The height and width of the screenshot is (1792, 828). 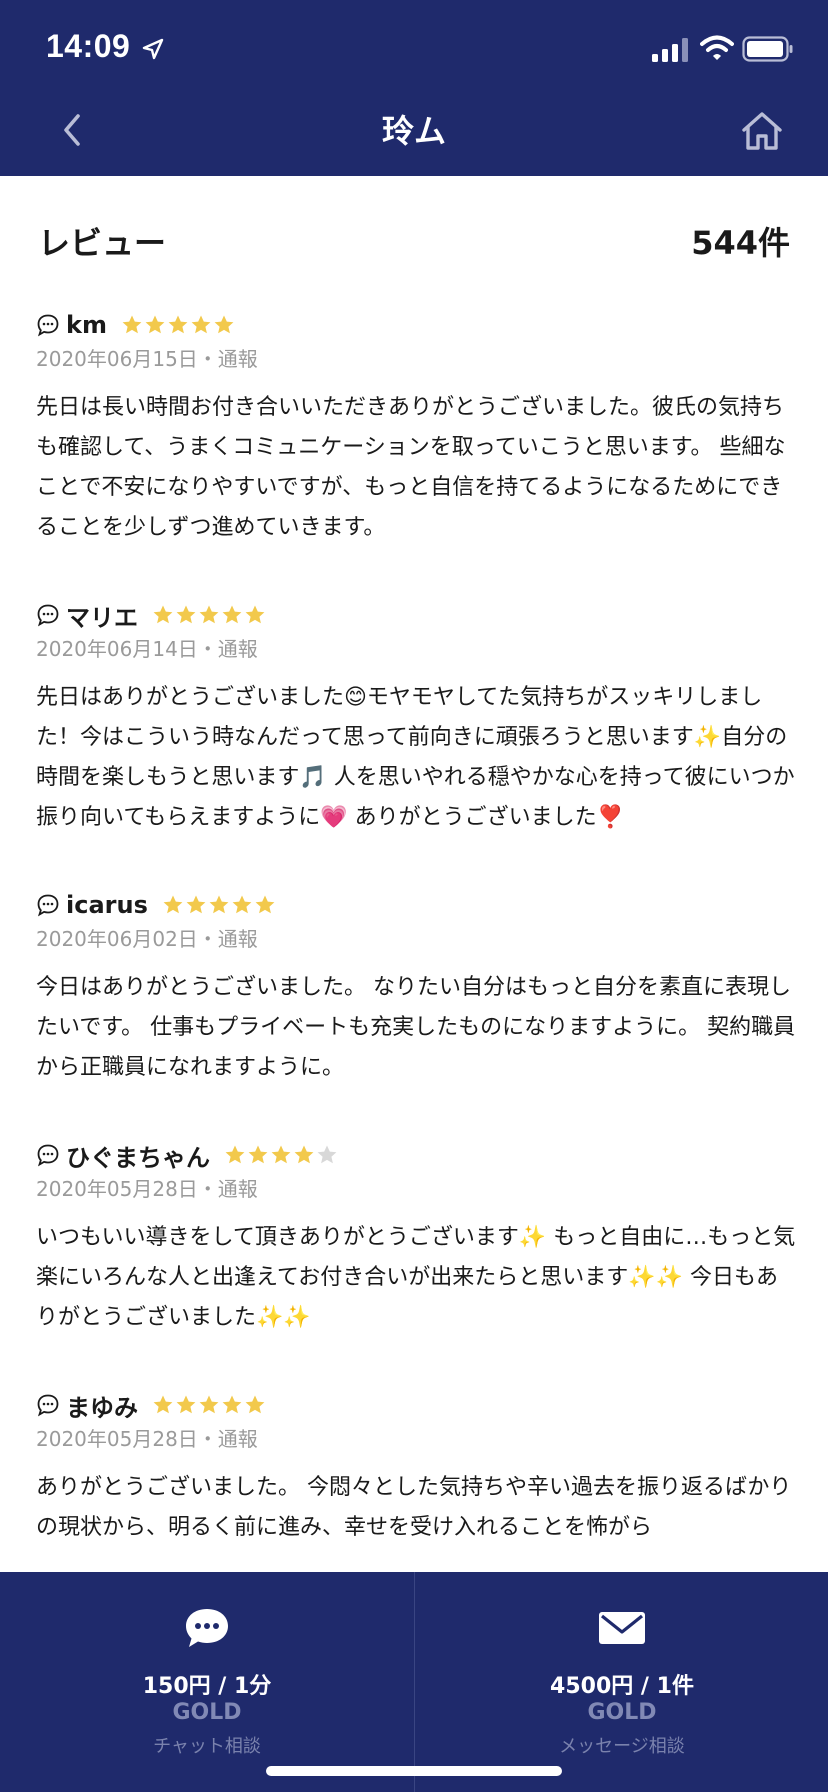 What do you see at coordinates (414, 240) in the screenshot?
I see `review-section-header: レビュー 544件` at bounding box center [414, 240].